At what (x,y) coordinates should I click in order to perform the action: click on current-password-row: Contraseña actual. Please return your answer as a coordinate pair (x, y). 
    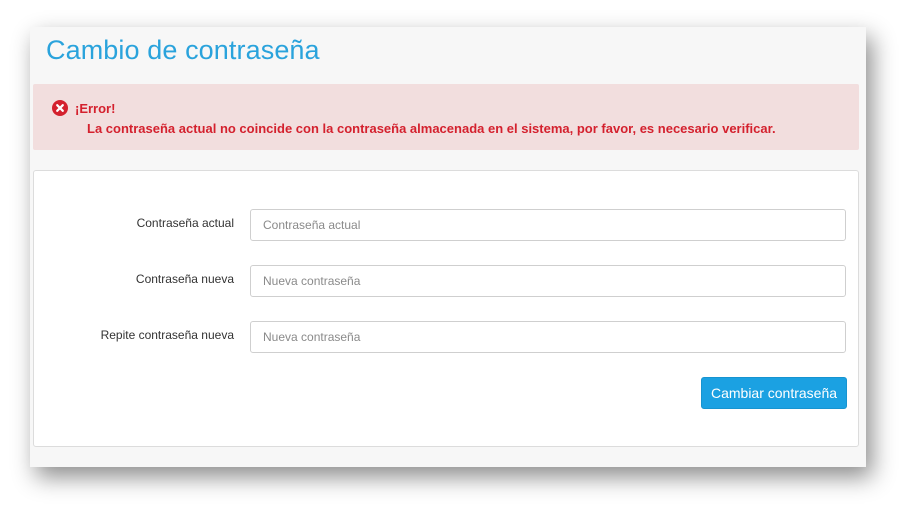
    Looking at the image, I should click on (446, 225).